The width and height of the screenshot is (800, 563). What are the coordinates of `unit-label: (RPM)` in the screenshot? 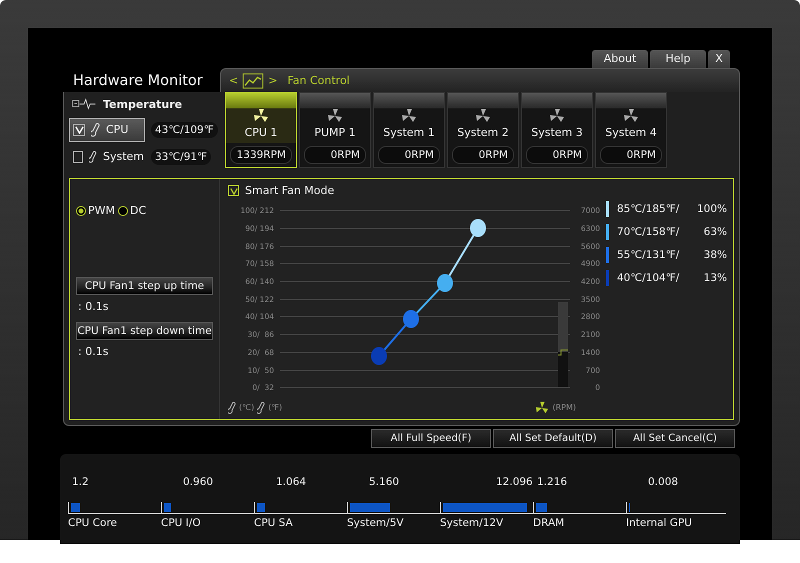 It's located at (564, 407).